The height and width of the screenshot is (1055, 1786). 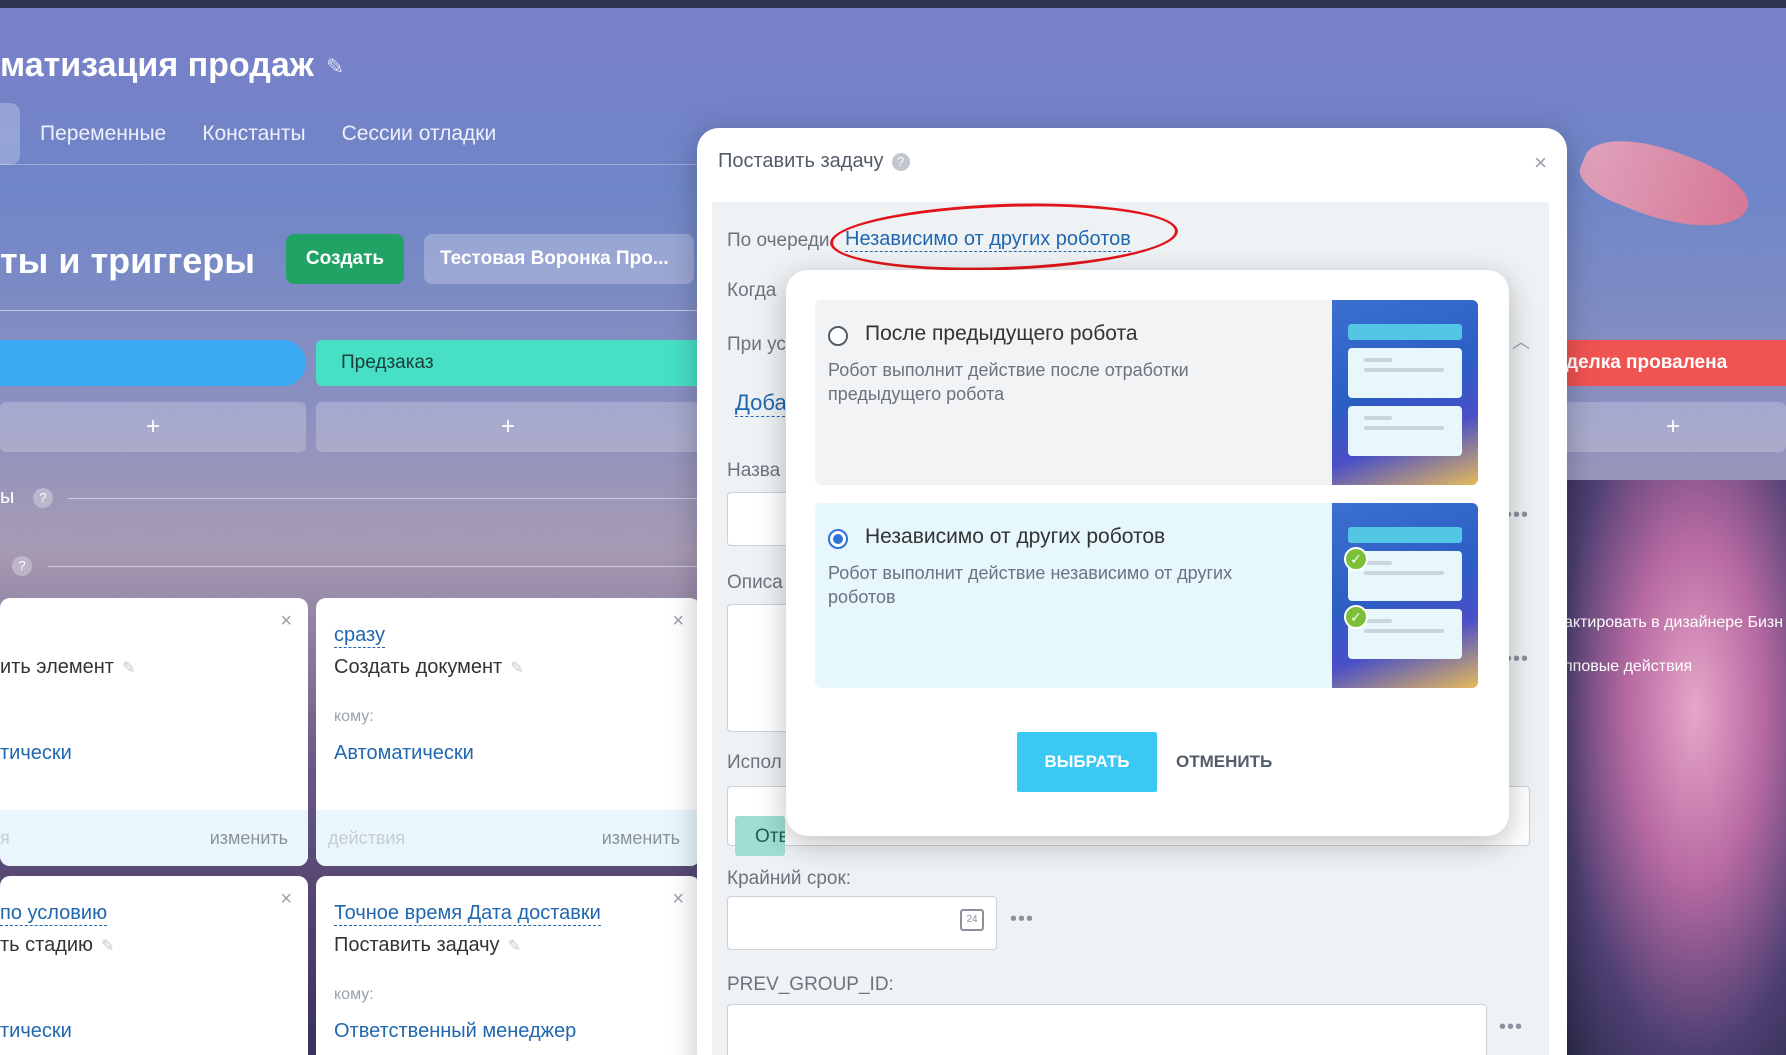 What do you see at coordinates (752, 290) in the screenshot?
I see `when-label: Когда` at bounding box center [752, 290].